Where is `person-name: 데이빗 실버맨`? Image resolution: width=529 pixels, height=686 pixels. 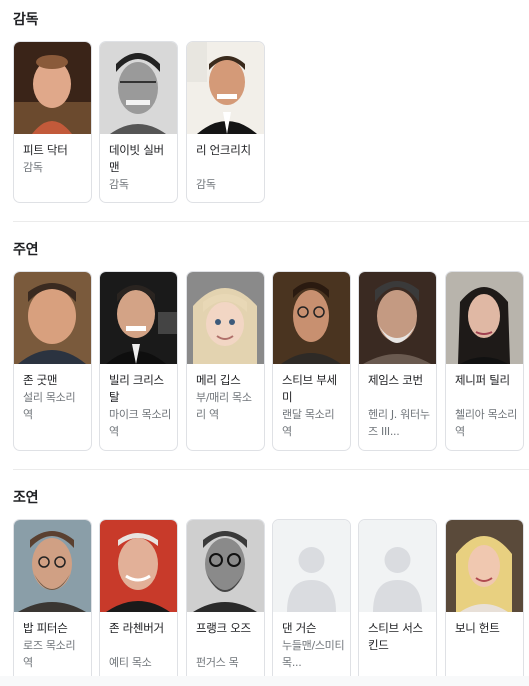
person-name: 데이빗 실버맨 is located at coordinates (136, 158).